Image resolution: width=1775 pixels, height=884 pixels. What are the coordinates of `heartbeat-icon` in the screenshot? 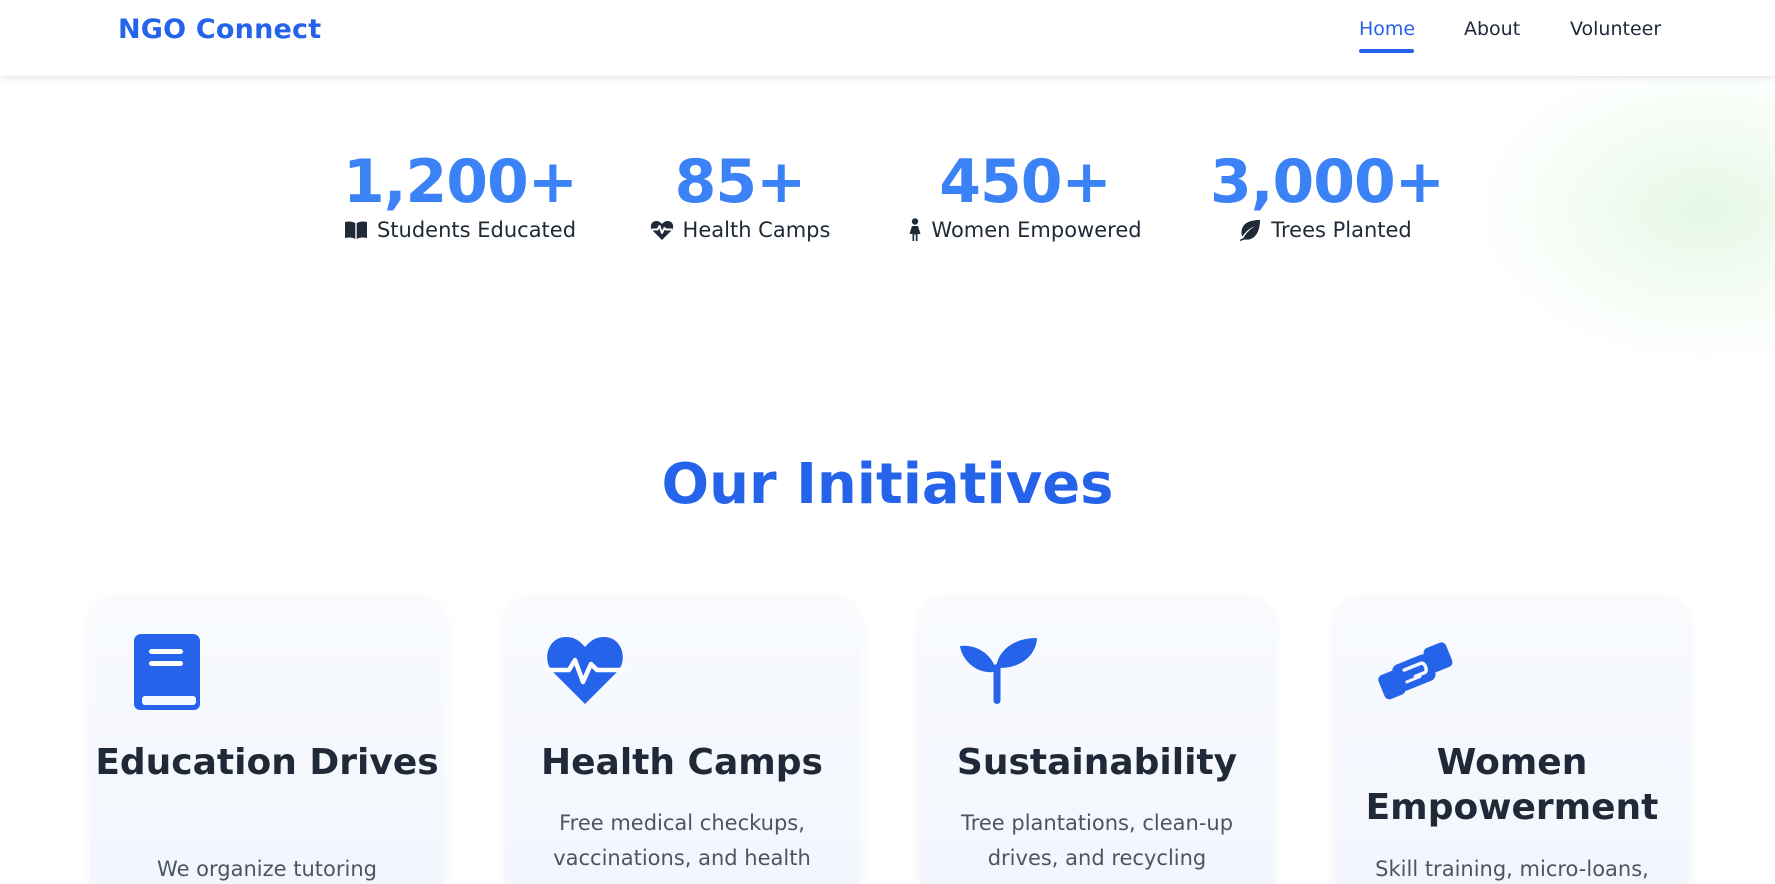 It's located at (662, 230).